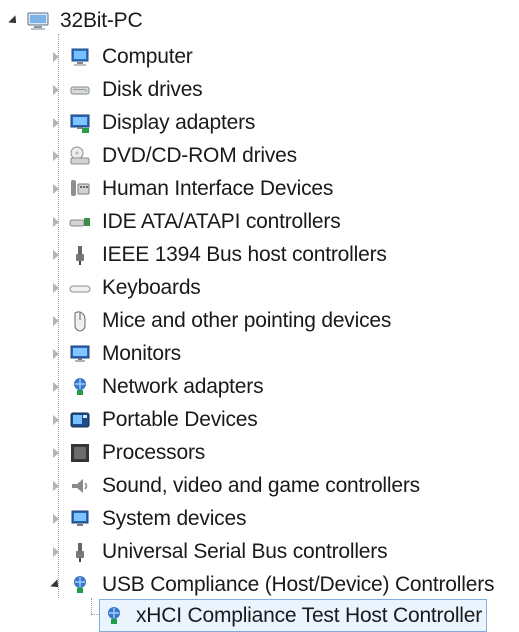 This screenshot has width=519, height=632. What do you see at coordinates (80, 123) in the screenshot?
I see `display-adapter-icon` at bounding box center [80, 123].